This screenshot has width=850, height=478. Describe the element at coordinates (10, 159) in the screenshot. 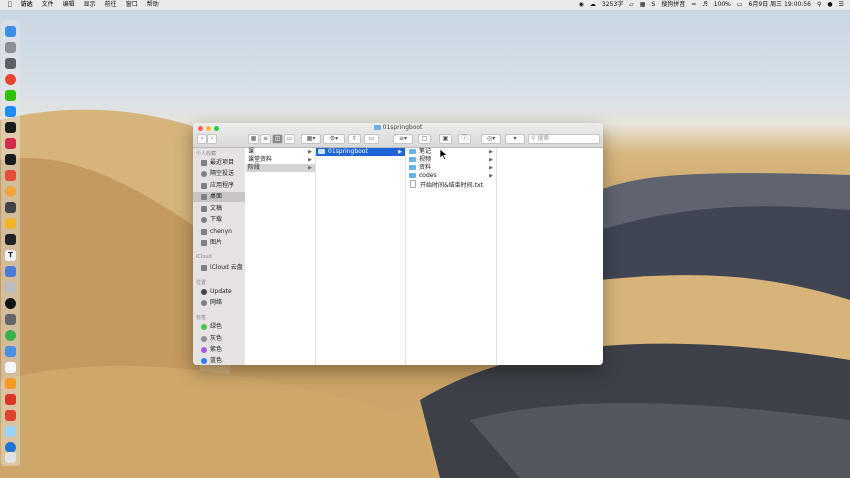

I see `webstorm-icon` at that location.